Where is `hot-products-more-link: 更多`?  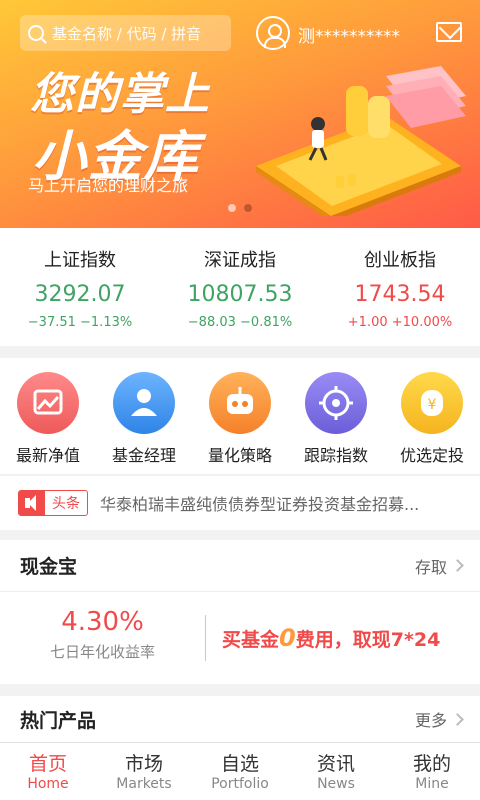 hot-products-more-link: 更多 is located at coordinates (439, 719).